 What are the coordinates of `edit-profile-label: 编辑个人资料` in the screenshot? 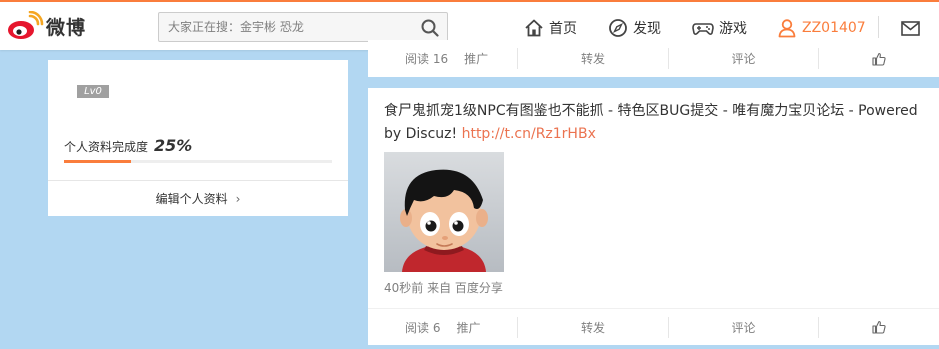 It's located at (191, 199).